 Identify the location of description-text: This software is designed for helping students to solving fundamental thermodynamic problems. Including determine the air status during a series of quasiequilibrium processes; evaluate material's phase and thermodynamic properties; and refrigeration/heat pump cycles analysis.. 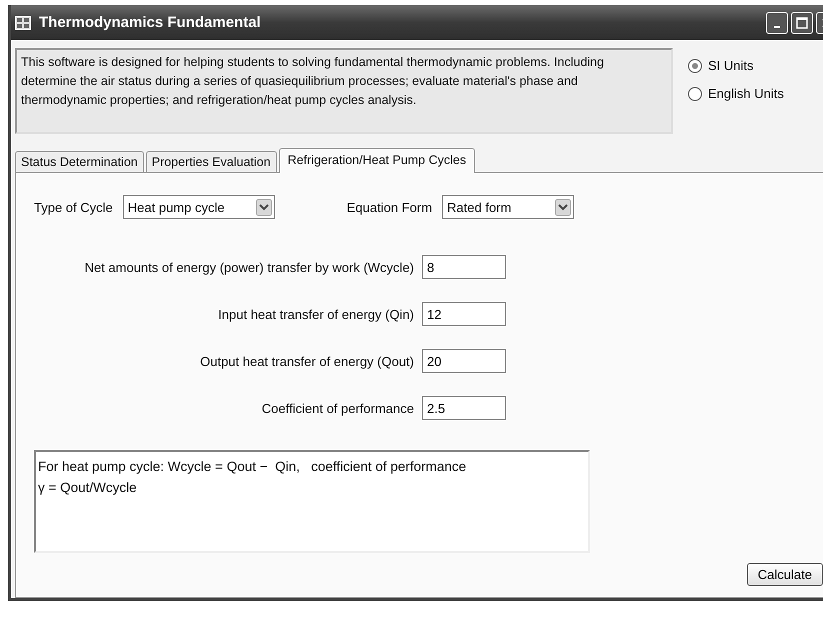
(344, 91).